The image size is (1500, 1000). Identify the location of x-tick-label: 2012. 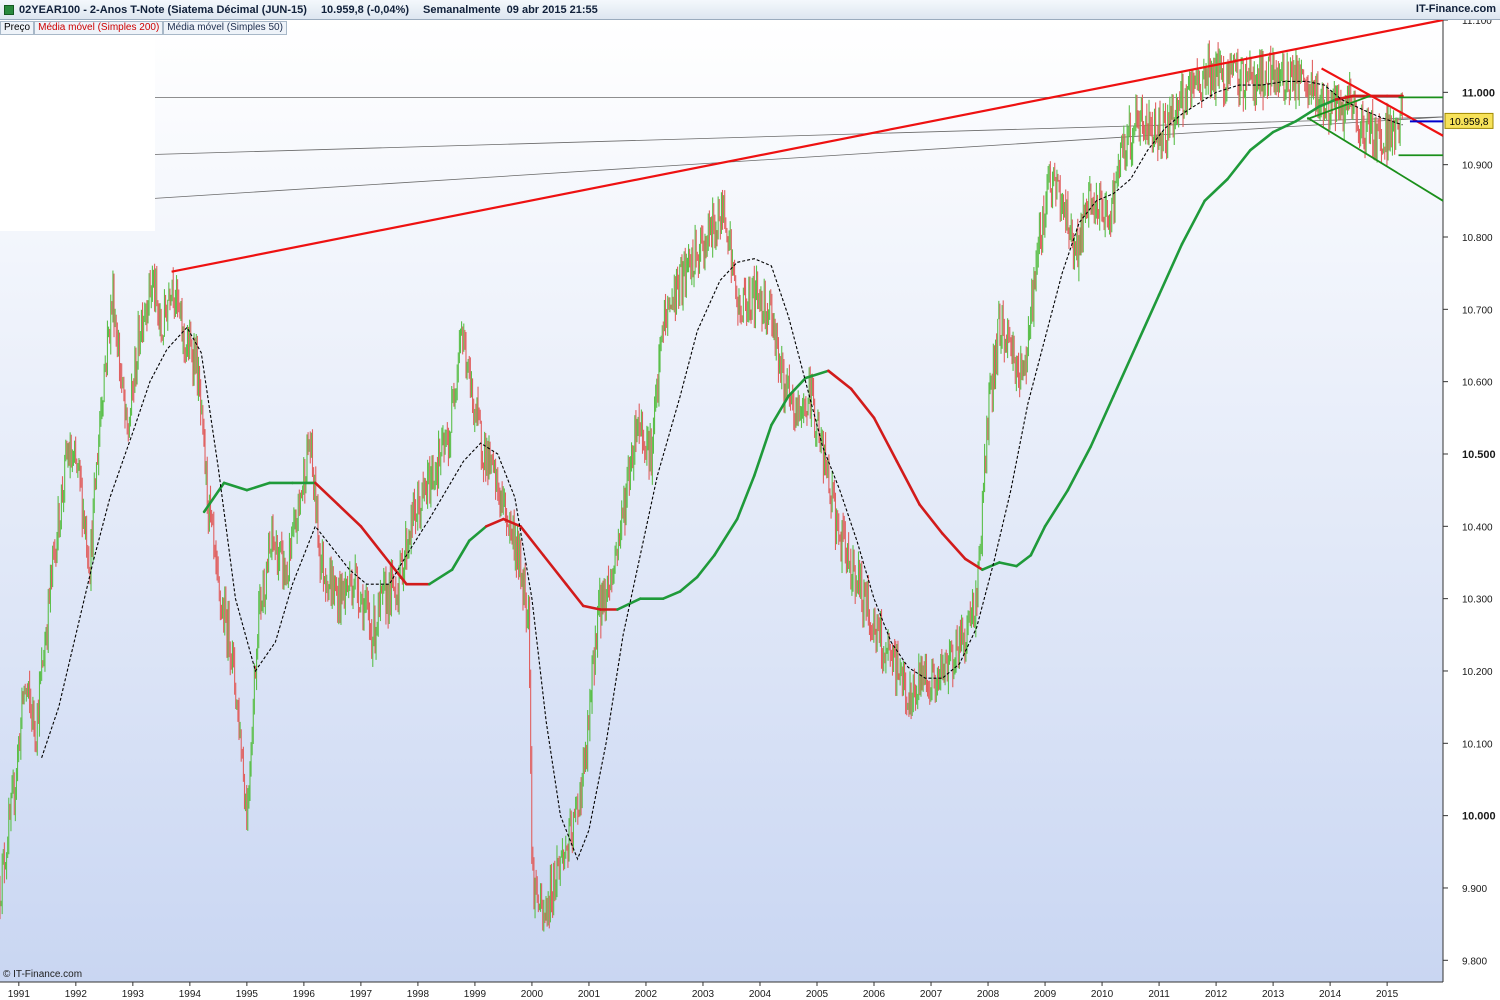
(1216, 994).